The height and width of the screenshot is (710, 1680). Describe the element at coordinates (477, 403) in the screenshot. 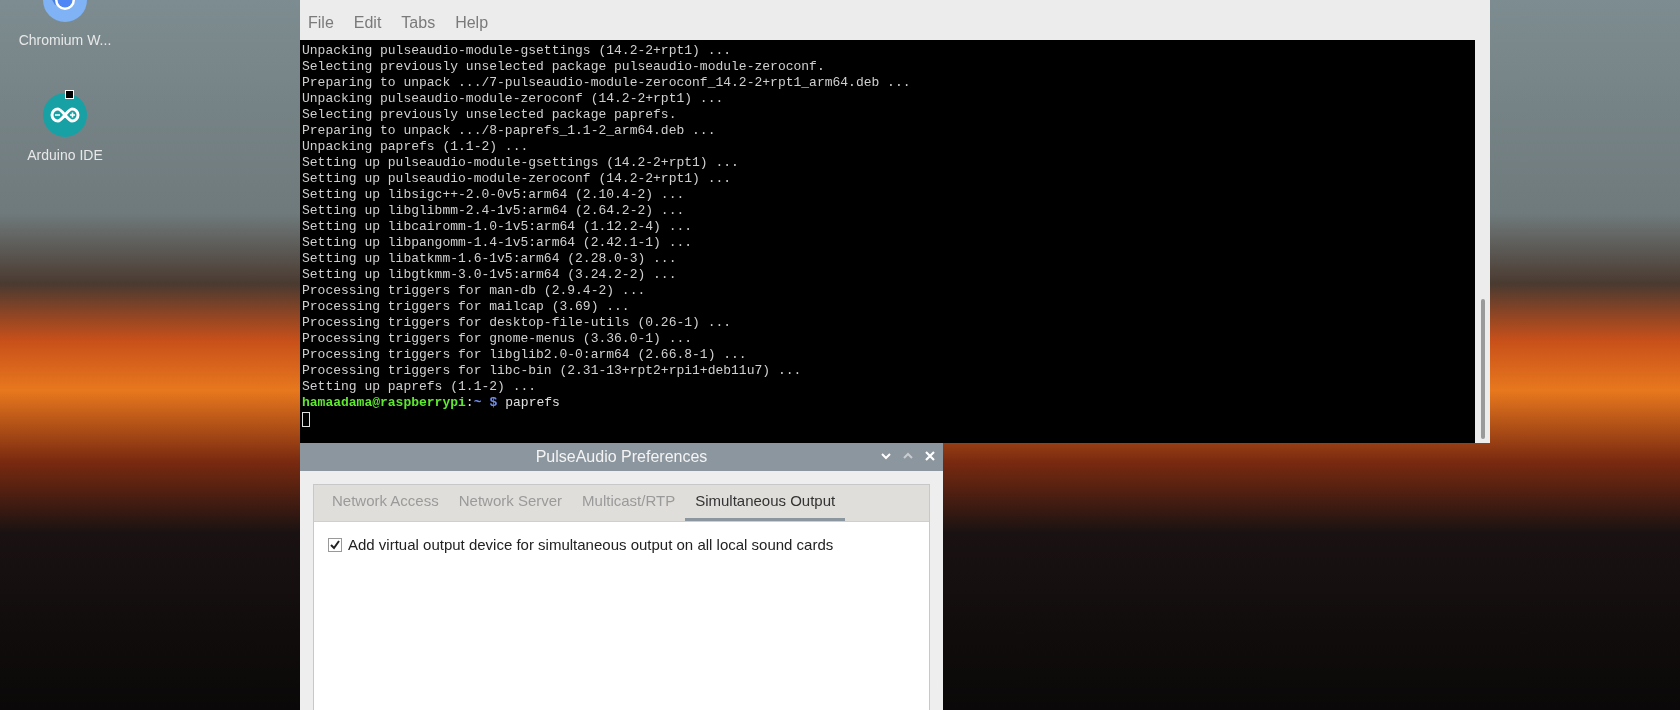

I see `prompt-path: ~` at that location.